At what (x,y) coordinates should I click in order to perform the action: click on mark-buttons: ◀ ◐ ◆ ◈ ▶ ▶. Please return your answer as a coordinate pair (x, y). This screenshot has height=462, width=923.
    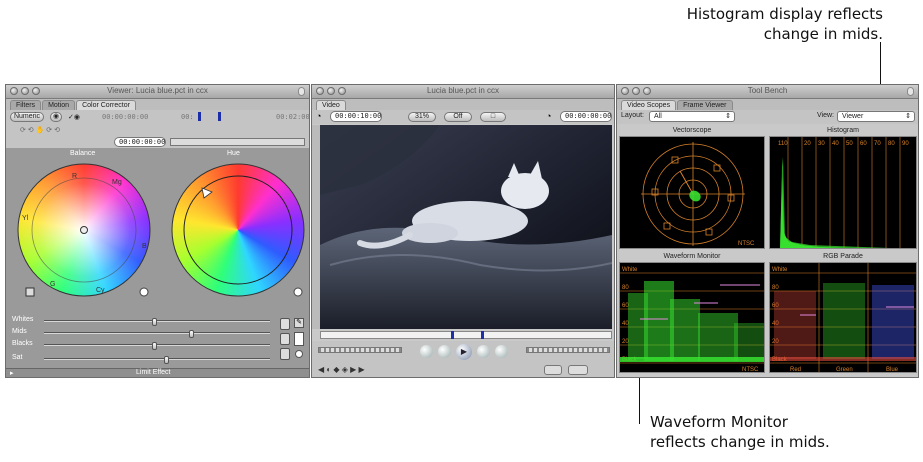
    Looking at the image, I should click on (348, 370).